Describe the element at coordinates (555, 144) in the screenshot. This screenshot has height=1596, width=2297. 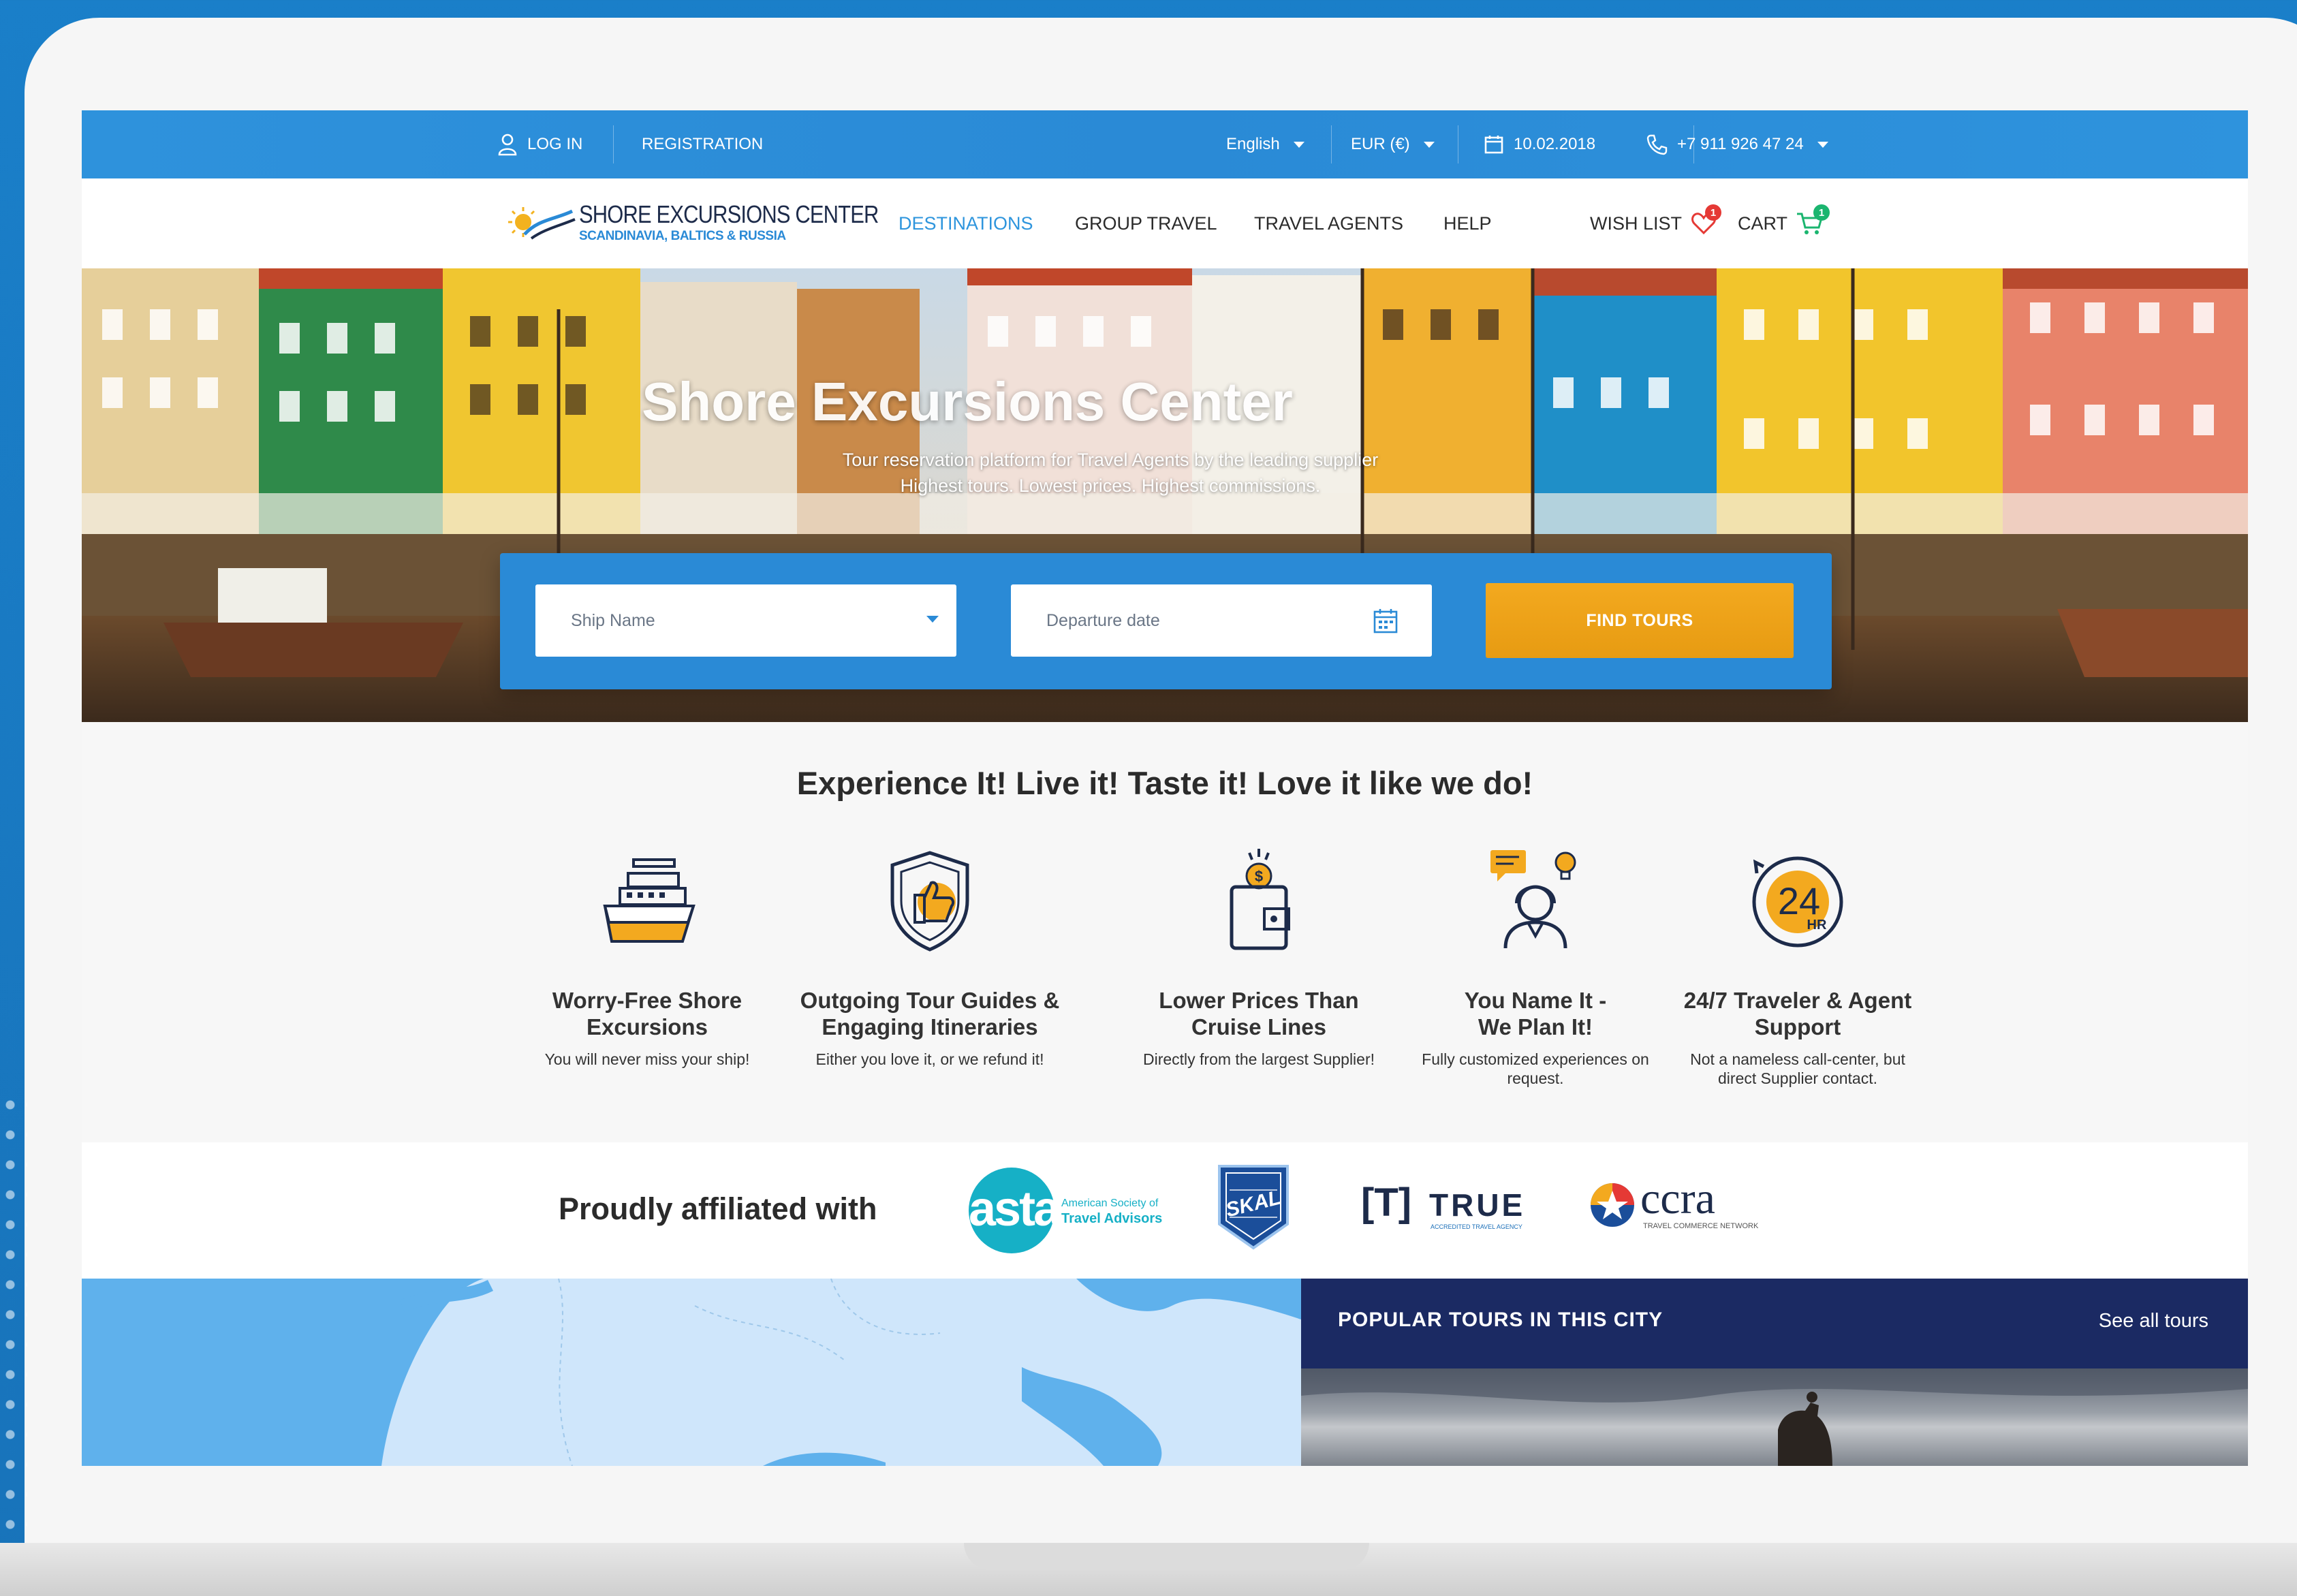
I see `login-label: LOG IN` at that location.